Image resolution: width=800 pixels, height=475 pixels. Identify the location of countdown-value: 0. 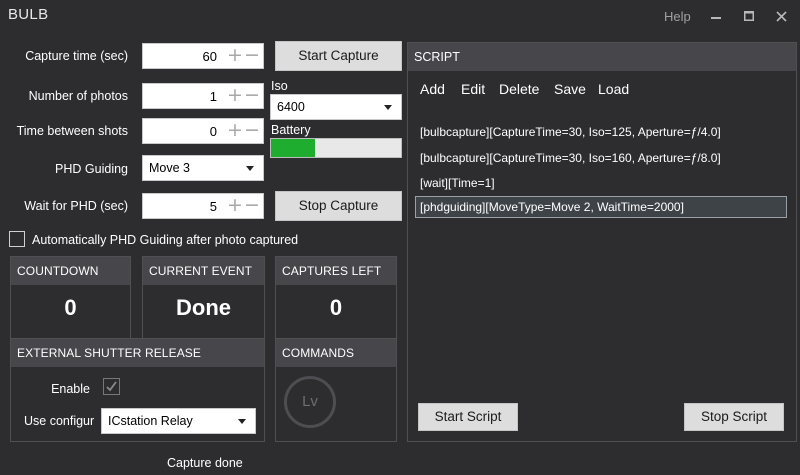
(70, 307).